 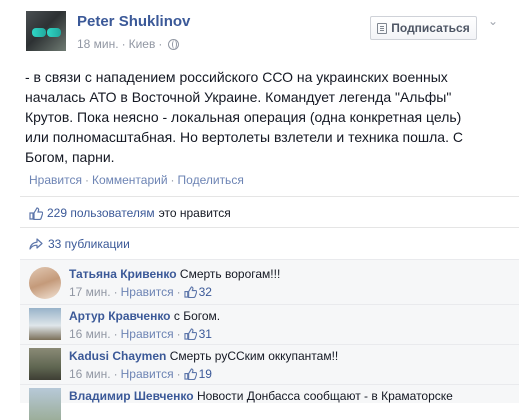 I want to click on shares-count: 33 публикации, so click(x=89, y=244).